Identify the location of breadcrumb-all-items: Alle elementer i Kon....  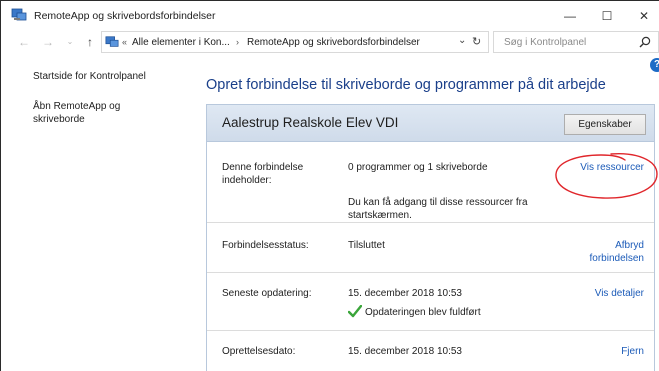
(181, 42).